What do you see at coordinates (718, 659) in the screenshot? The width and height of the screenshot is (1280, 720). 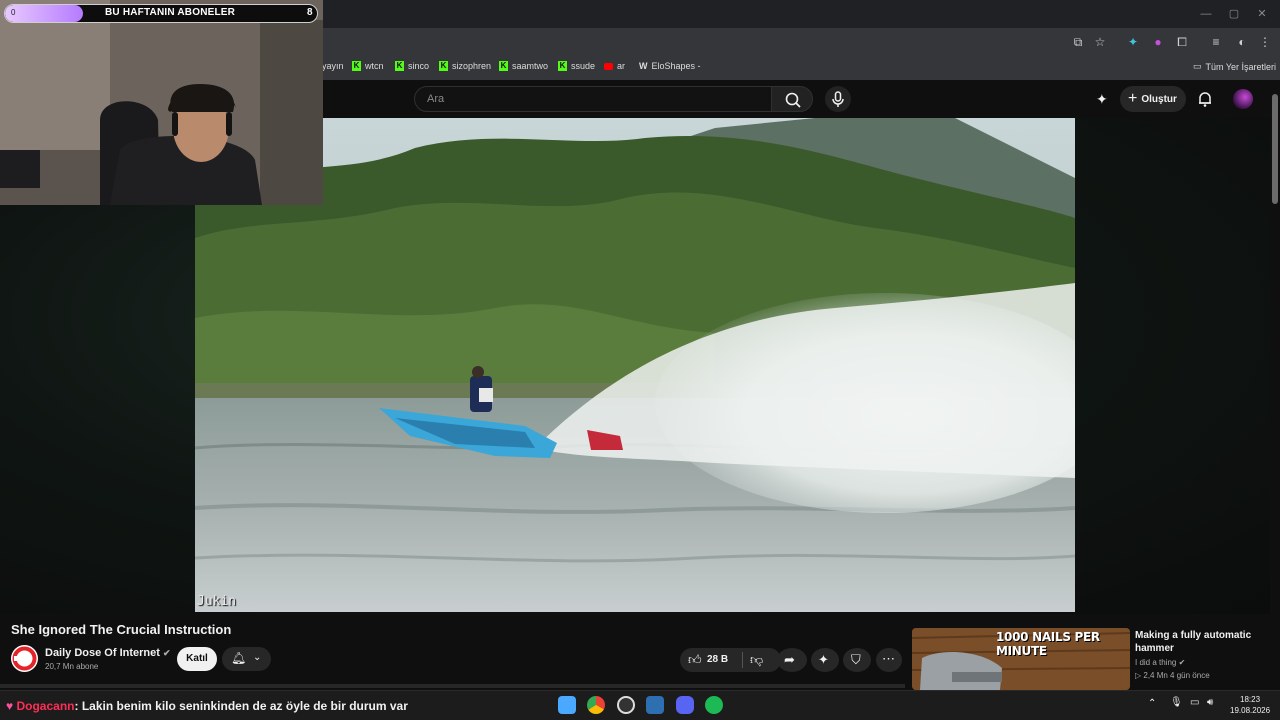 I see `like-count: 28 B` at bounding box center [718, 659].